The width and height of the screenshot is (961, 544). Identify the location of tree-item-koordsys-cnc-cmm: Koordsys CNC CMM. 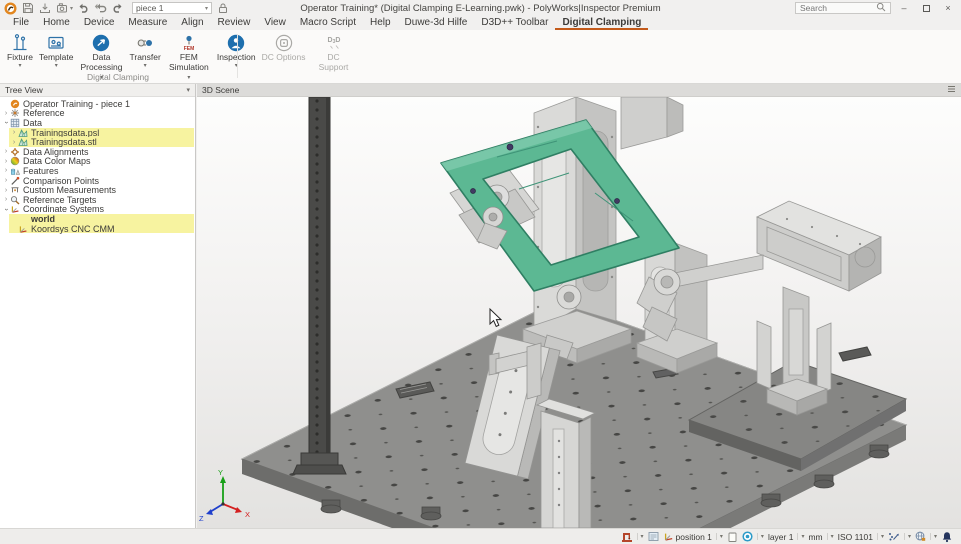
(97, 229).